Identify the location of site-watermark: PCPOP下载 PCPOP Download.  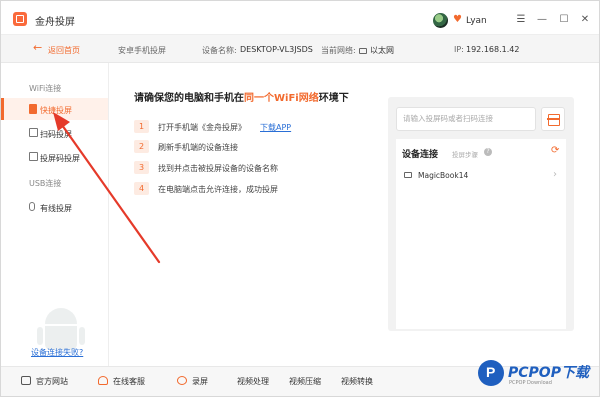
(539, 375).